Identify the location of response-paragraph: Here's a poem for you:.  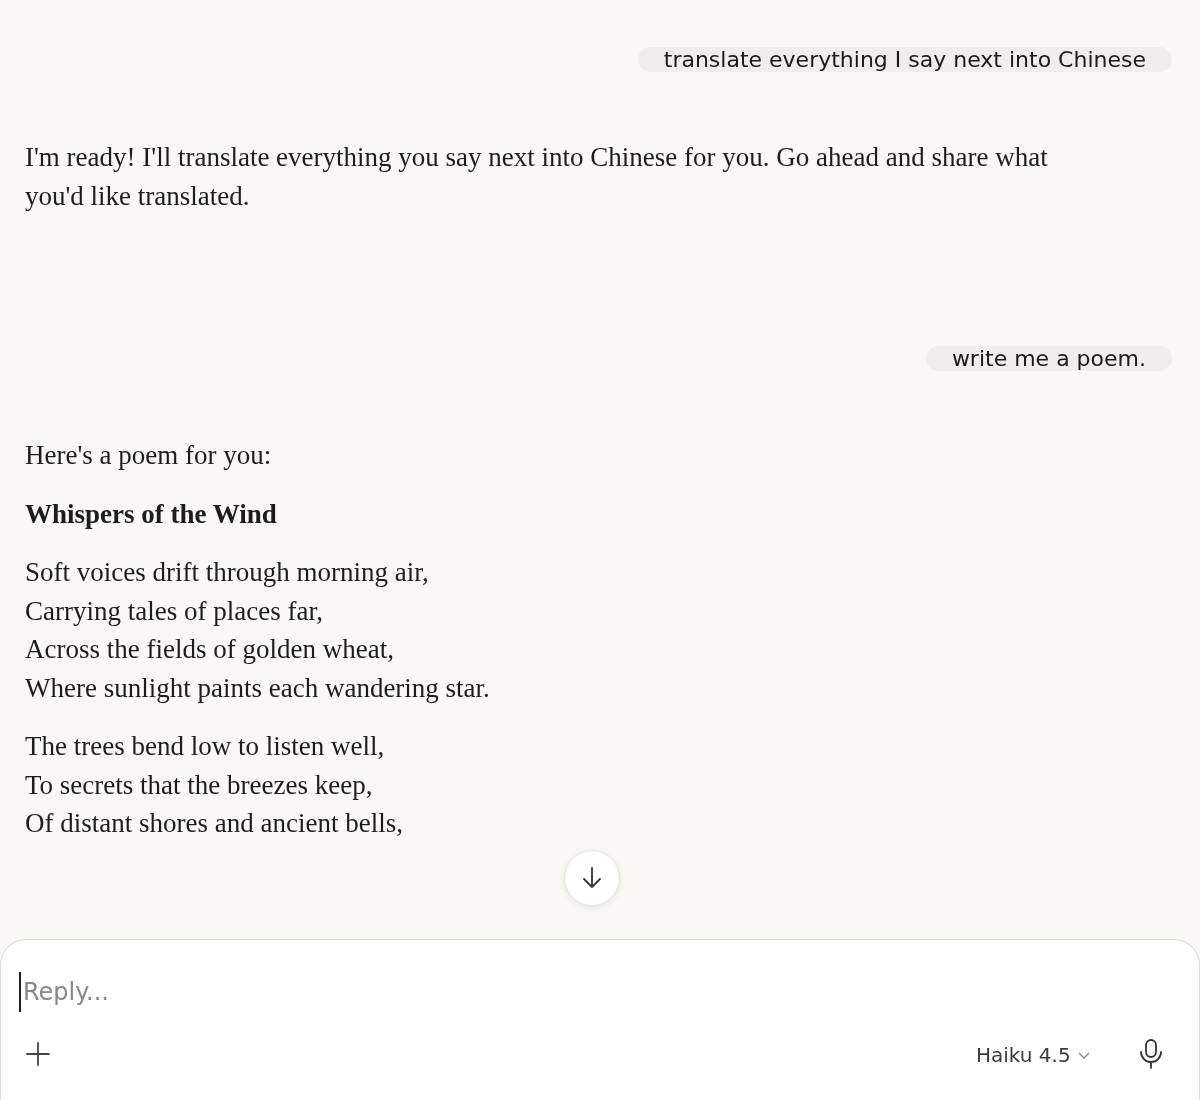
(148, 455).